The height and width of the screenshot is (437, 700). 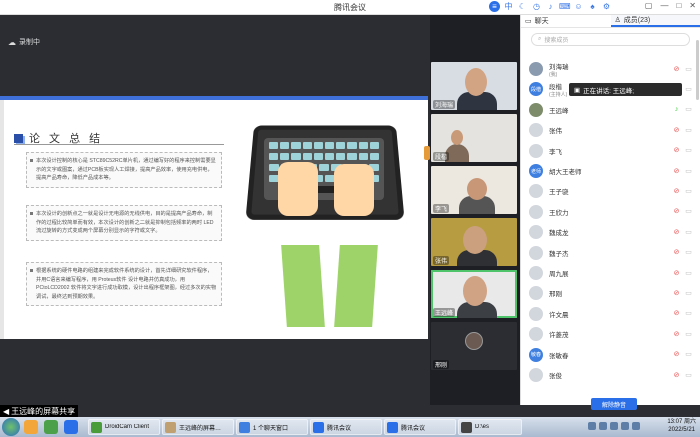 I want to click on browser-icon, so click(x=71, y=427).